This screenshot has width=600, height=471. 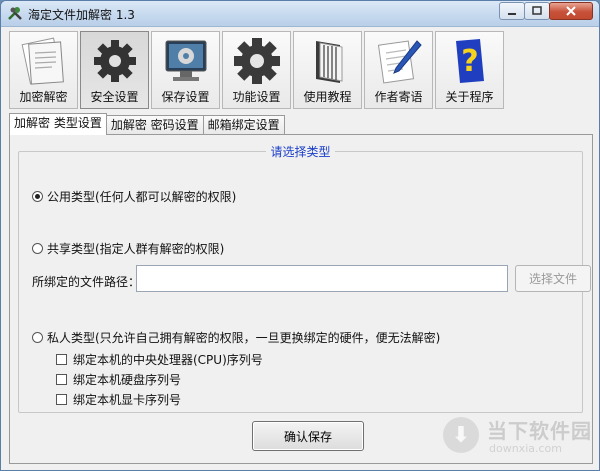 What do you see at coordinates (136, 249) in the screenshot?
I see `option-shared-label: 共享类型(指定人群有解密的权限)` at bounding box center [136, 249].